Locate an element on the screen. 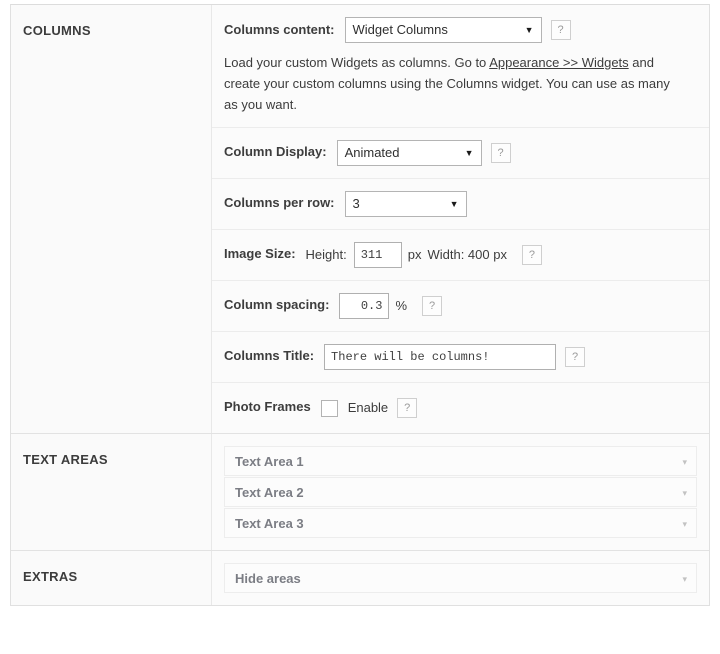 This screenshot has width=720, height=654. label-columns-content: Columns content: is located at coordinates (279, 29).